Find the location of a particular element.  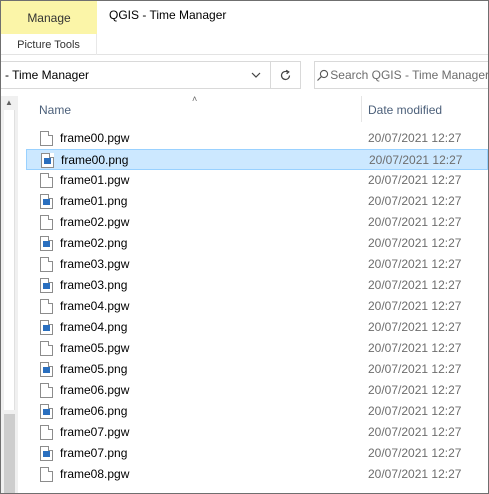

title-bar: Manage Picture Tools QGIS - Time Manager is located at coordinates (244, 28).